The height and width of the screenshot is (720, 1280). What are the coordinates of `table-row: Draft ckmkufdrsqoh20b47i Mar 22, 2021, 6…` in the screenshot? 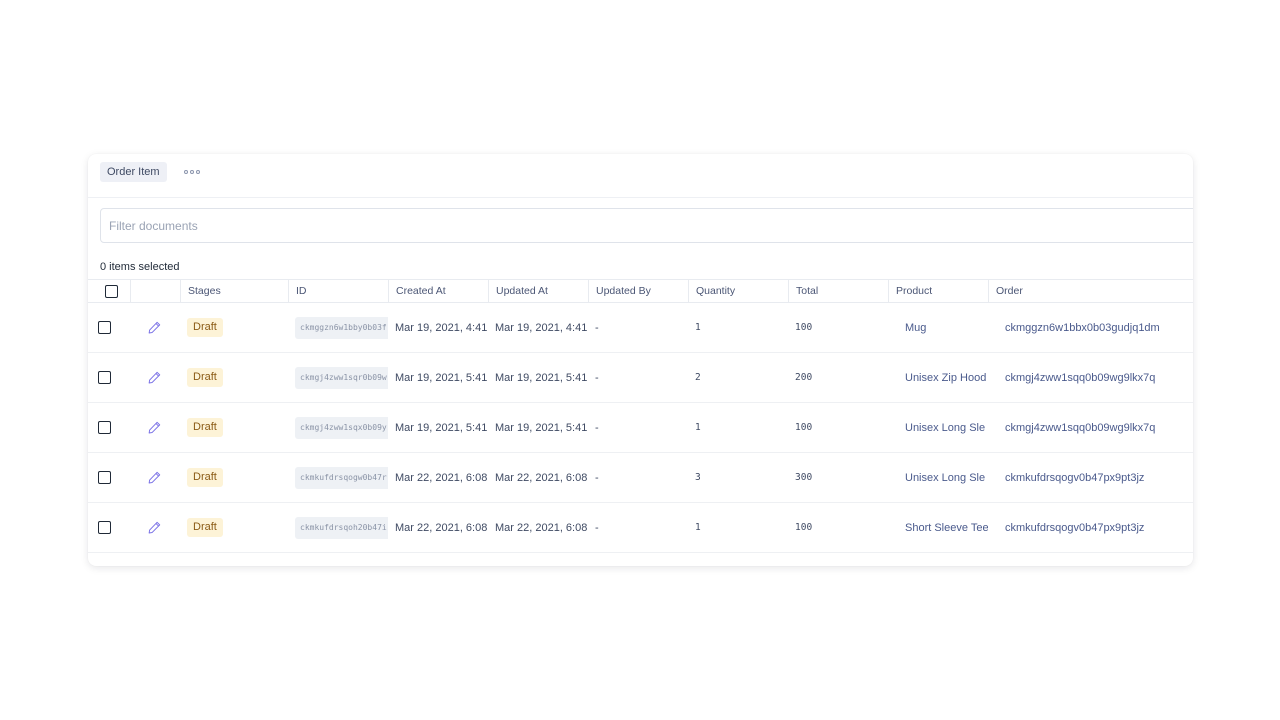 It's located at (640, 528).